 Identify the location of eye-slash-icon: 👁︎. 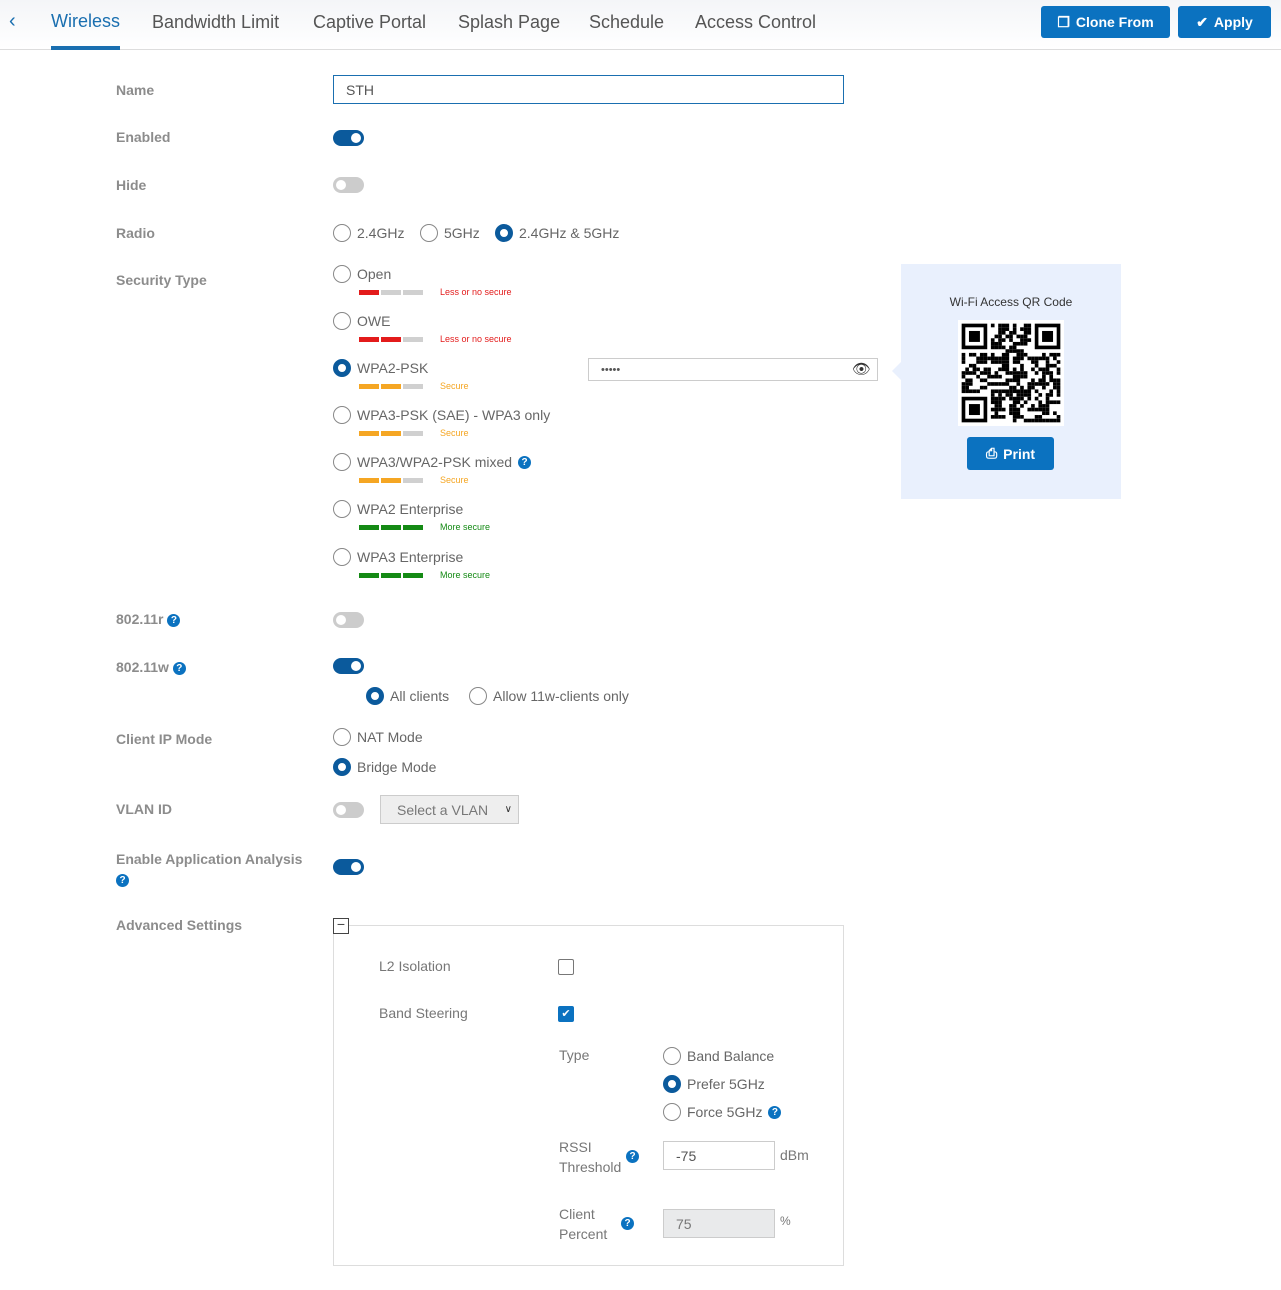
(861, 369).